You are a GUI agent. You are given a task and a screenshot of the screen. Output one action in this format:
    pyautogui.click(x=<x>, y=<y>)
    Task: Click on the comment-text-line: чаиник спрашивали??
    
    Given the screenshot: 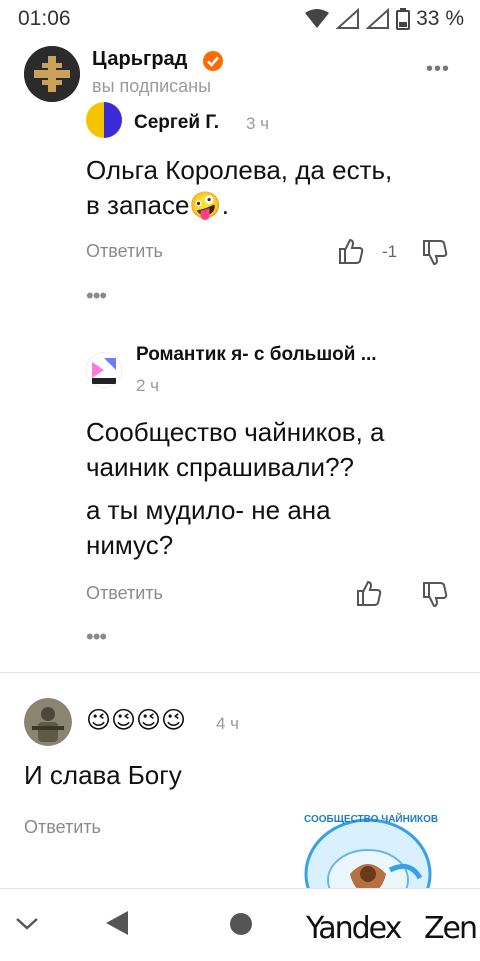 What is the action you would take?
    pyautogui.click(x=220, y=467)
    